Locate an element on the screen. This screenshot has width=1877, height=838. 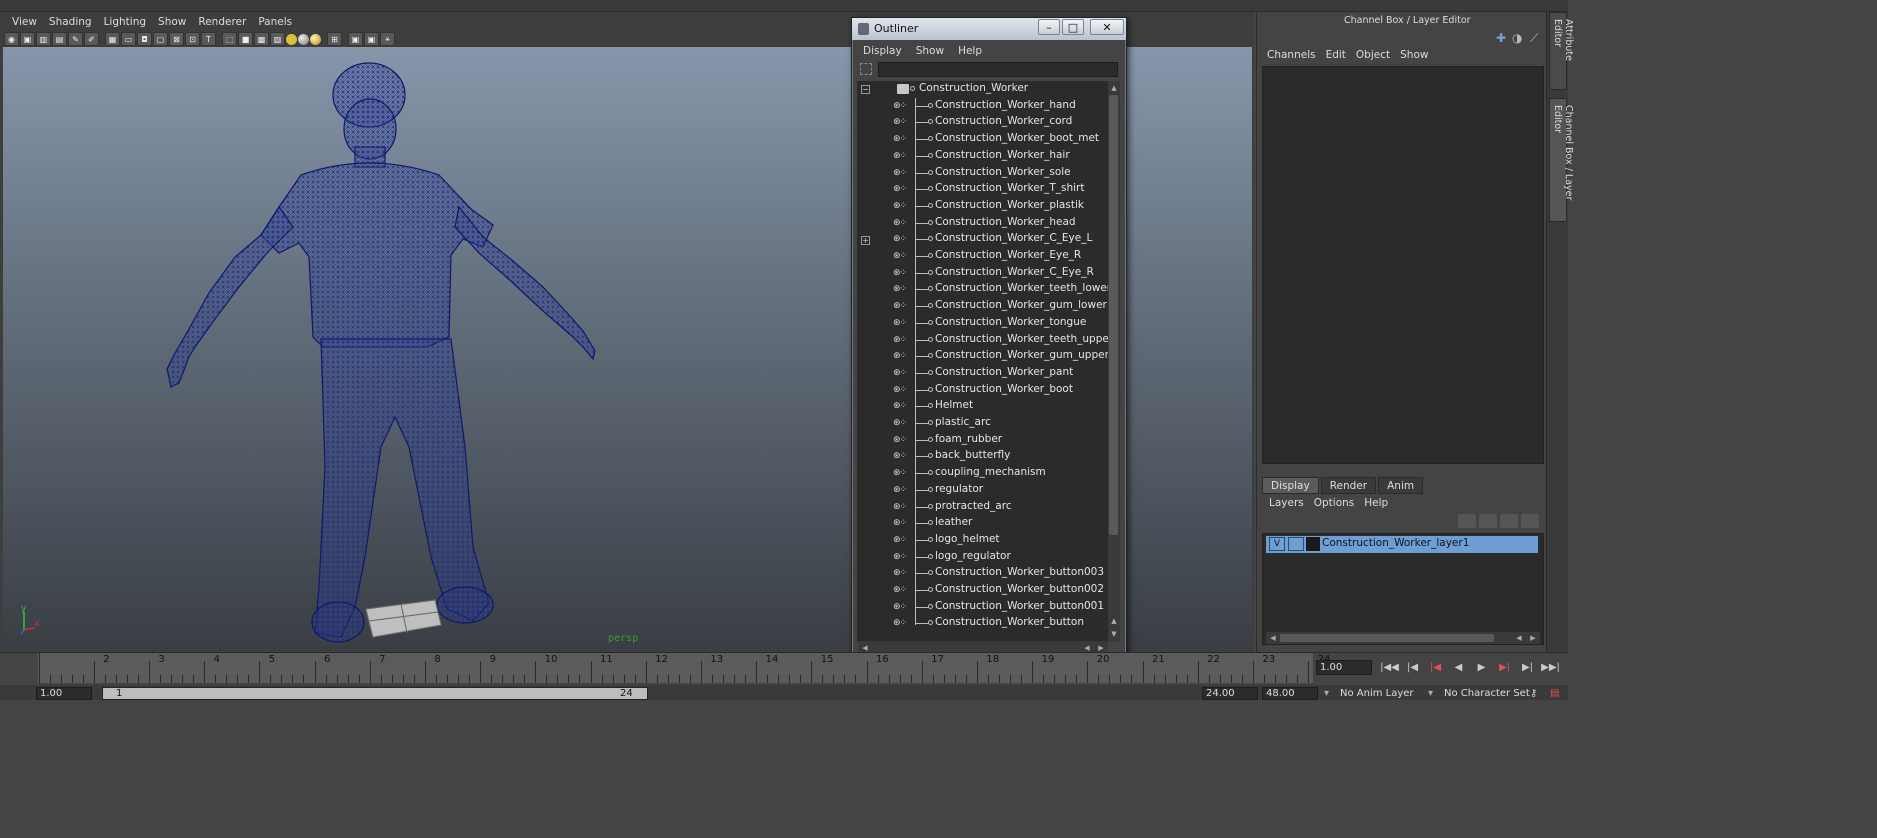
textured-icon: ▧ is located at coordinates (277, 39).